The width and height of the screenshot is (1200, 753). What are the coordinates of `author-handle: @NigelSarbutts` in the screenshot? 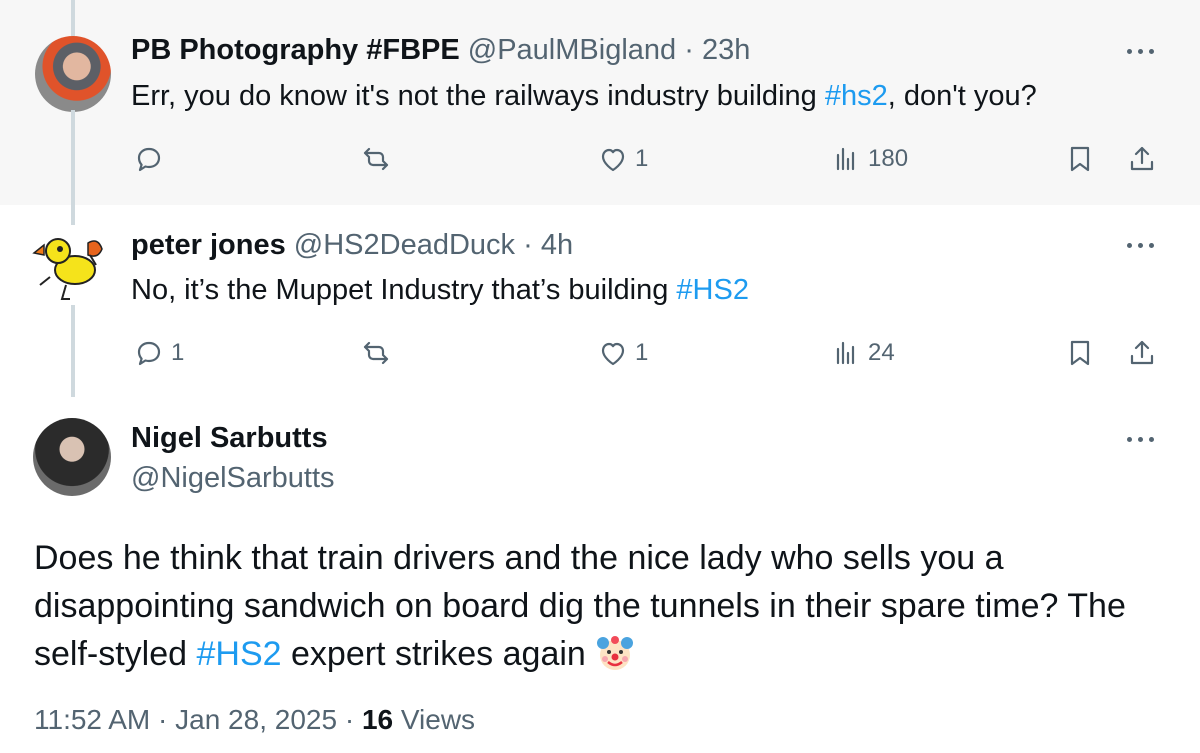 It's located at (233, 478).